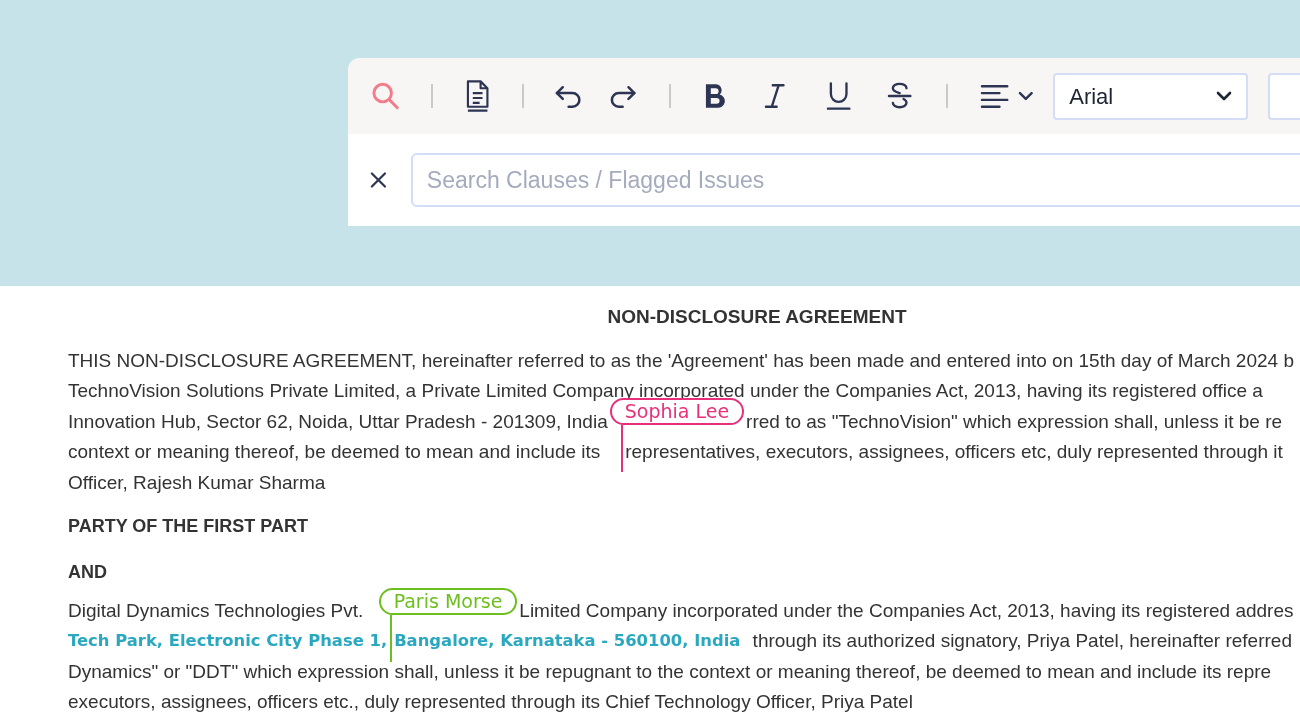 The width and height of the screenshot is (1300, 716). What do you see at coordinates (378, 180) in the screenshot?
I see `close-icon` at bounding box center [378, 180].